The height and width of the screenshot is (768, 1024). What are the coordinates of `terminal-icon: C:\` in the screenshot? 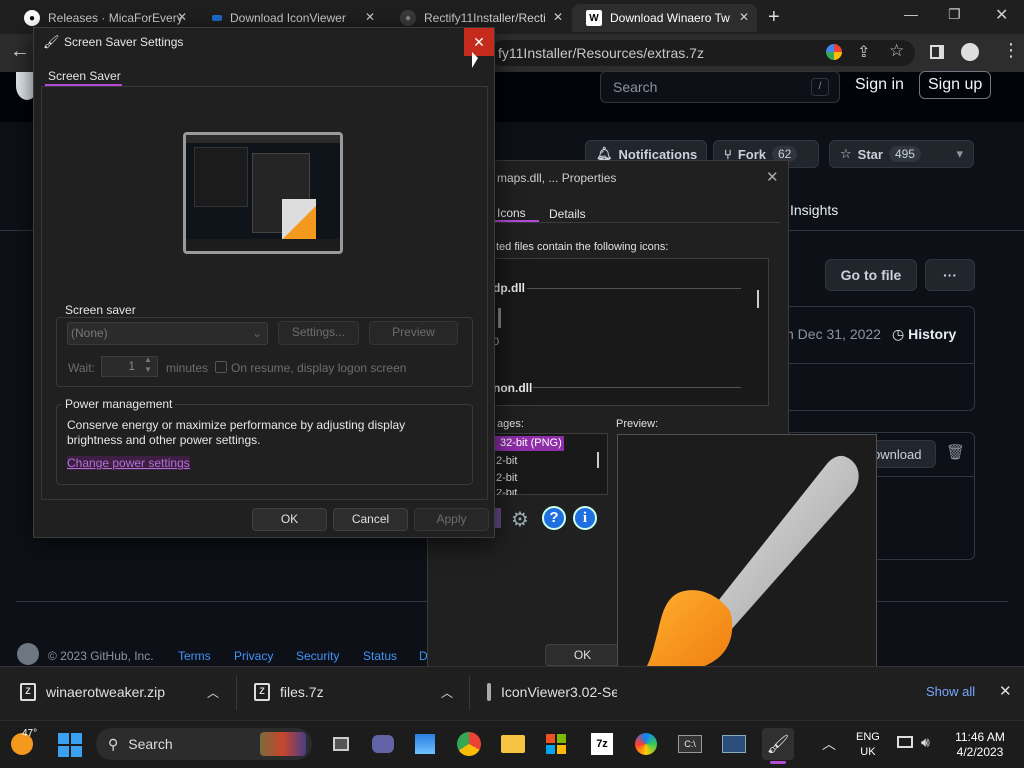 It's located at (690, 744).